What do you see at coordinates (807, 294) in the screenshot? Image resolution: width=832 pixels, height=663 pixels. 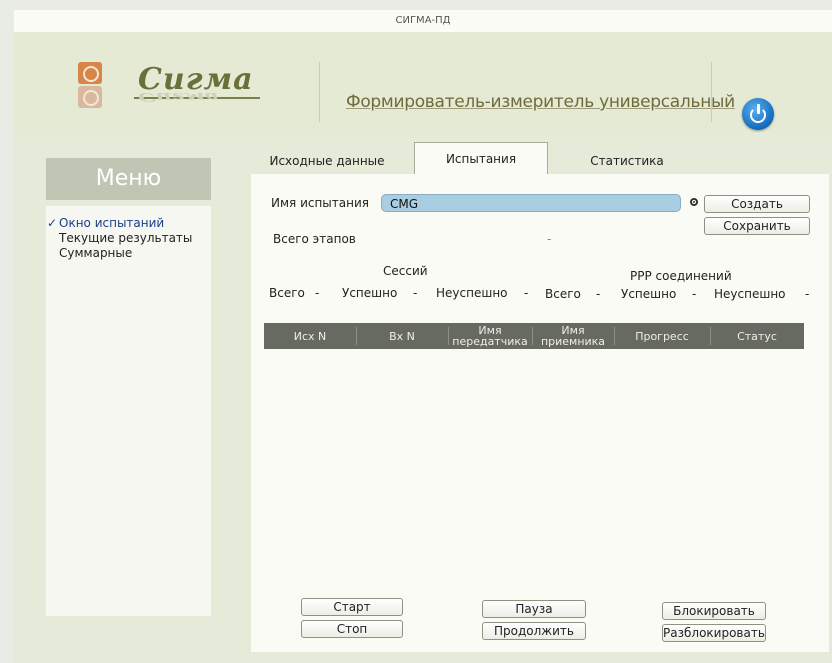 I see `ppp-fail-value: -` at bounding box center [807, 294].